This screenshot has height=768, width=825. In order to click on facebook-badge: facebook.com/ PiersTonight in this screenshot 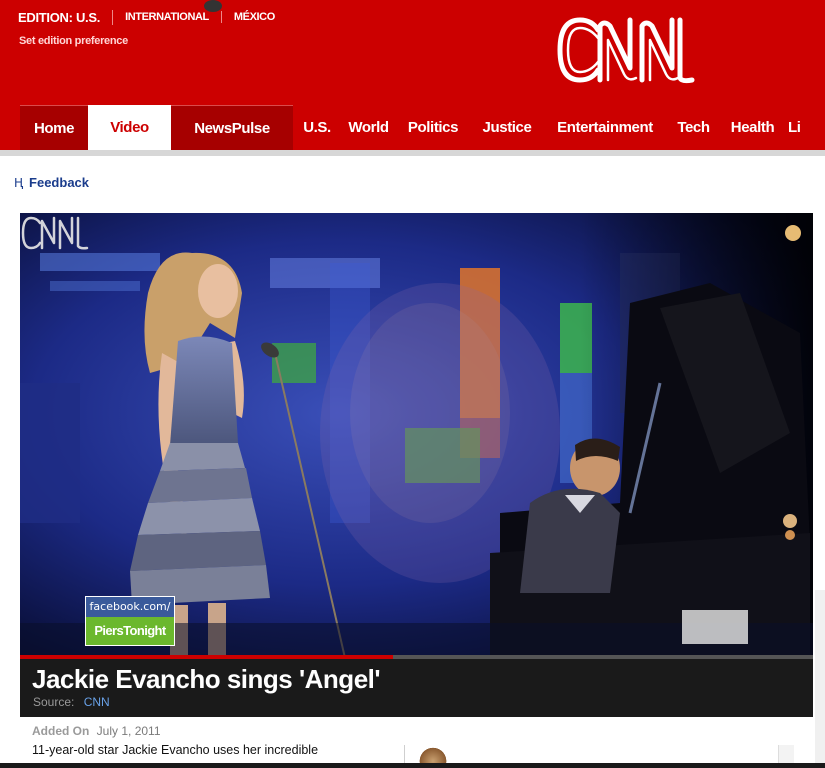, I will do `click(130, 621)`.